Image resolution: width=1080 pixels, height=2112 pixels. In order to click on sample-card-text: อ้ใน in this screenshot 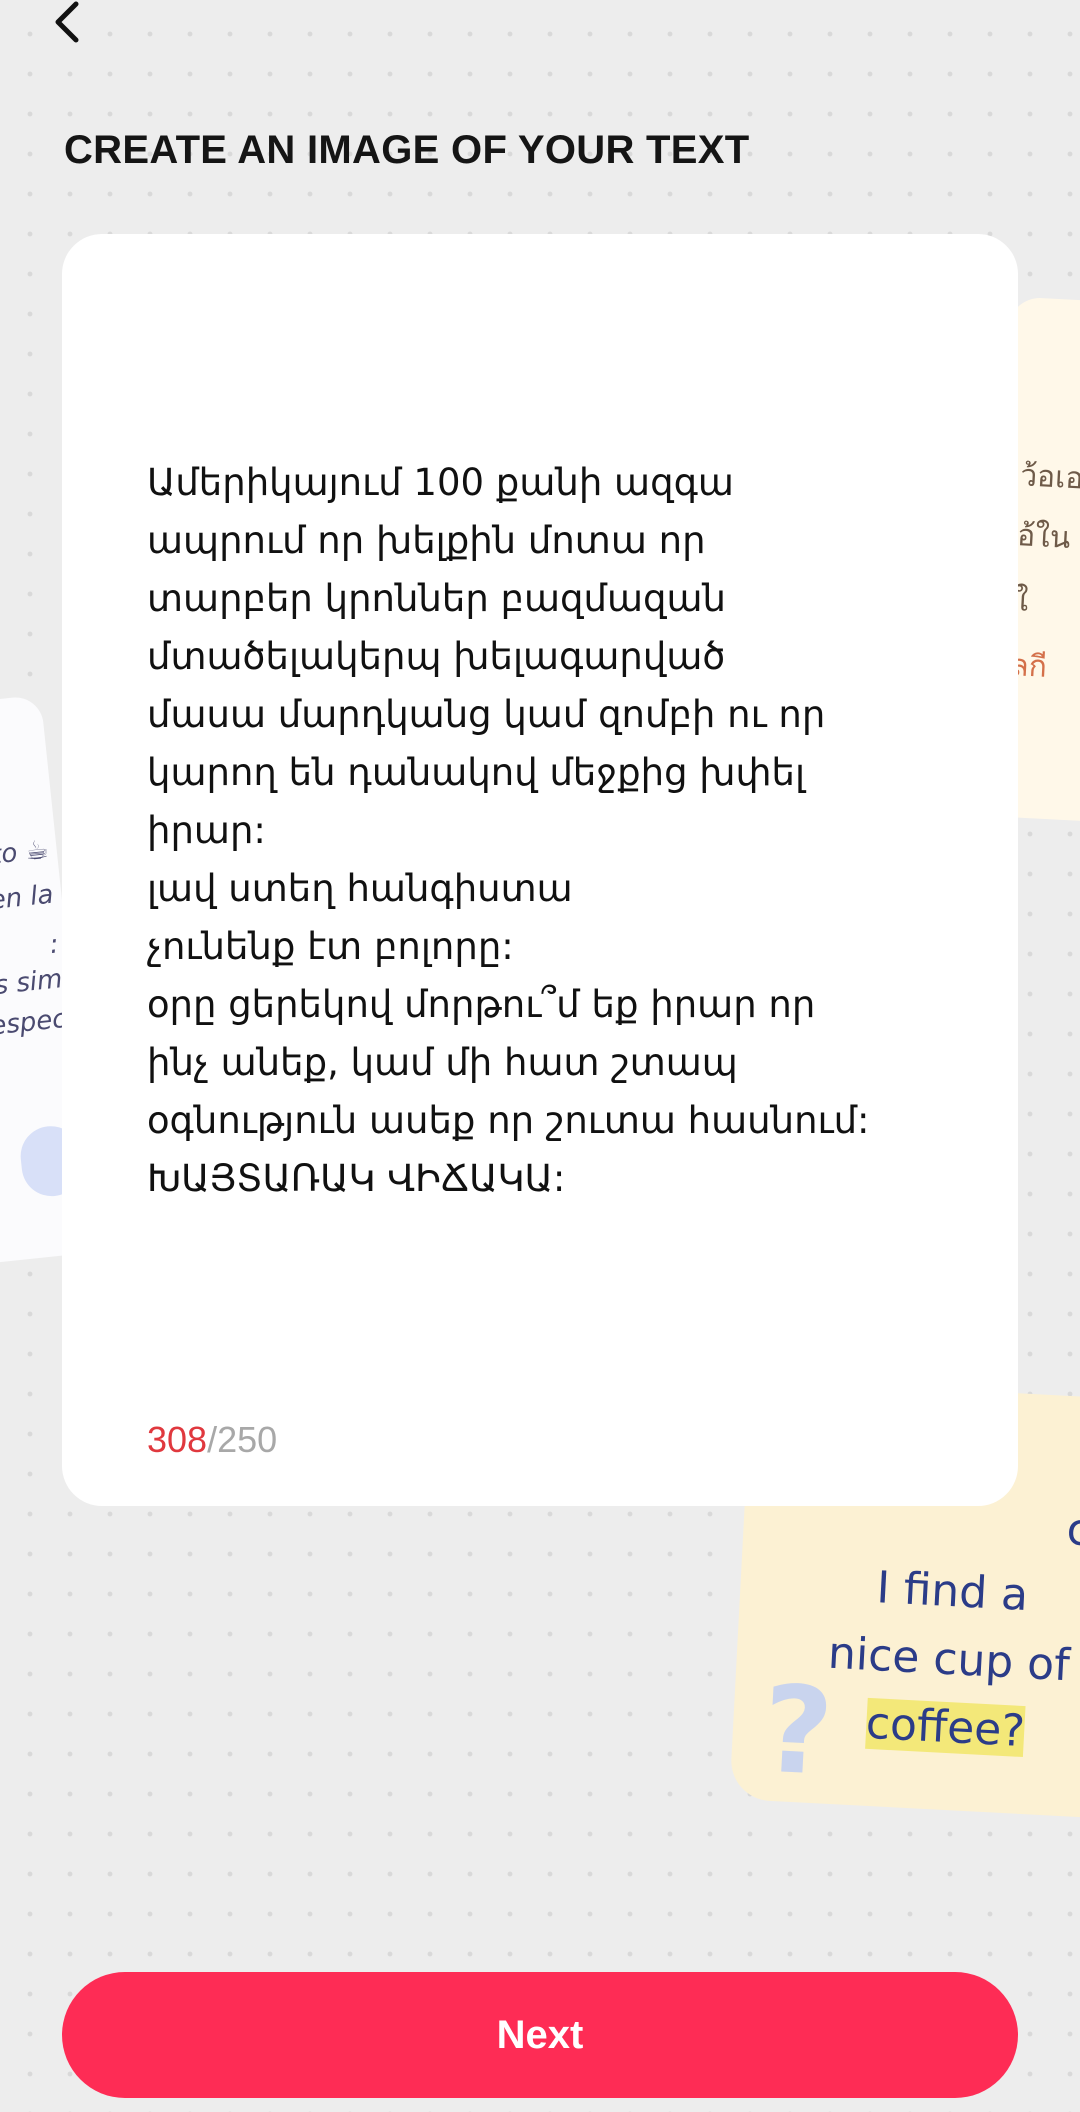, I will do `click(1044, 537)`.